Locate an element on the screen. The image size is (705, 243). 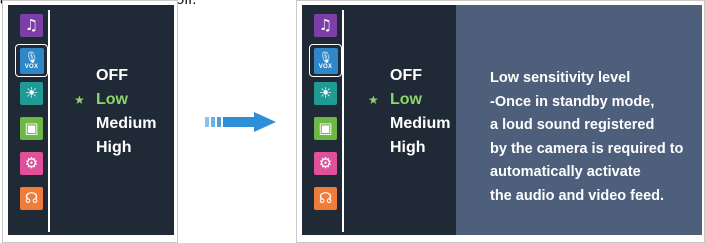
info-line: by the camera is required to is located at coordinates (587, 148).